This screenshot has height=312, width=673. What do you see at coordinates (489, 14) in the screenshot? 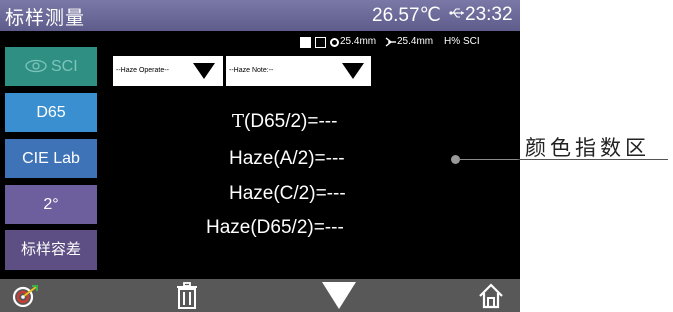
I see `clock: 23:32` at bounding box center [489, 14].